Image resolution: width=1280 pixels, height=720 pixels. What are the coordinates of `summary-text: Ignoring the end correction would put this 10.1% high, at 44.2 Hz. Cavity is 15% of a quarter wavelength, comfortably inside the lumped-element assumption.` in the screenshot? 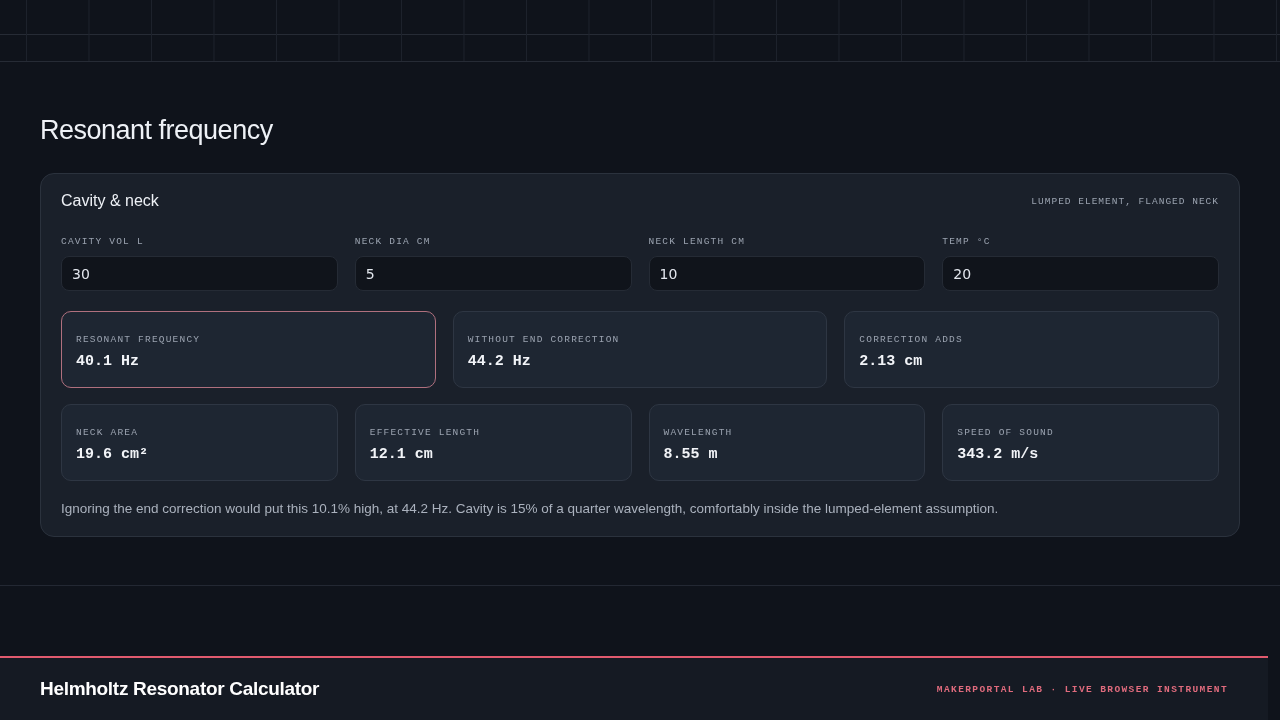 It's located at (530, 508).